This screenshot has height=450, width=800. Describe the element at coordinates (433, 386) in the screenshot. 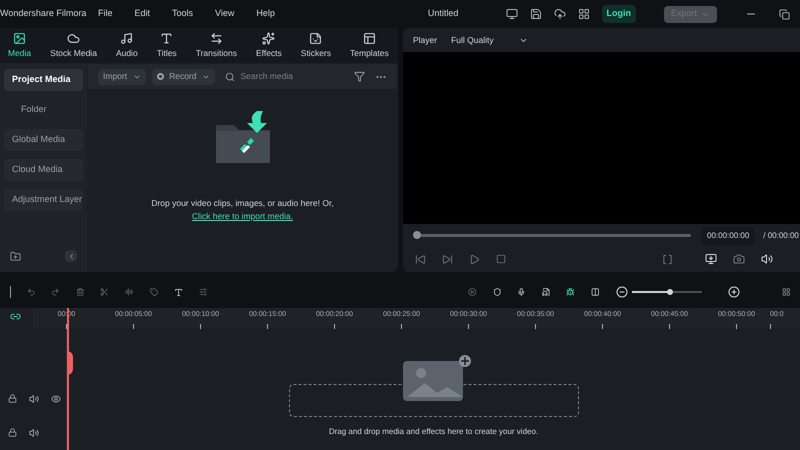

I see `drop-zone-drawing` at that location.